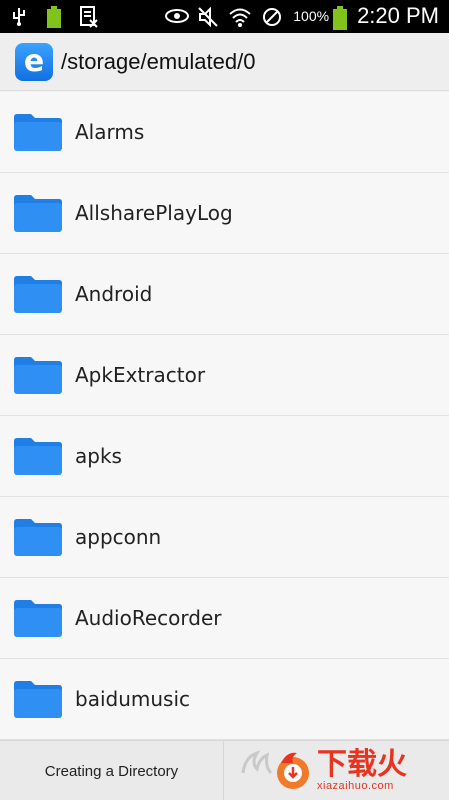  I want to click on folder-label: ApkExtractor, so click(140, 375).